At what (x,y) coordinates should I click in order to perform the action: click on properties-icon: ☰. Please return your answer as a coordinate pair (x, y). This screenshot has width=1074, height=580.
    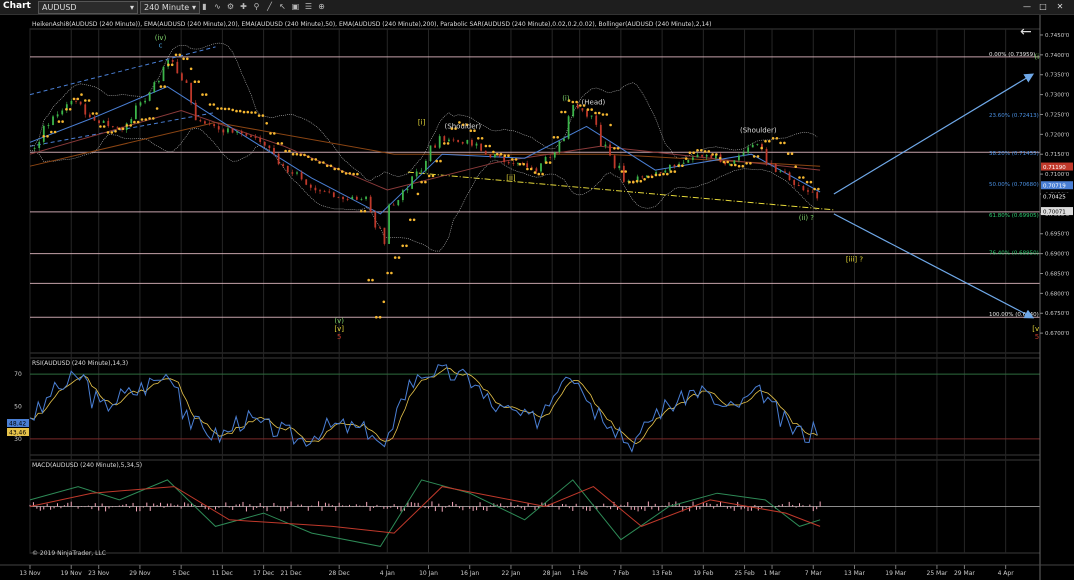
    Looking at the image, I should click on (308, 6).